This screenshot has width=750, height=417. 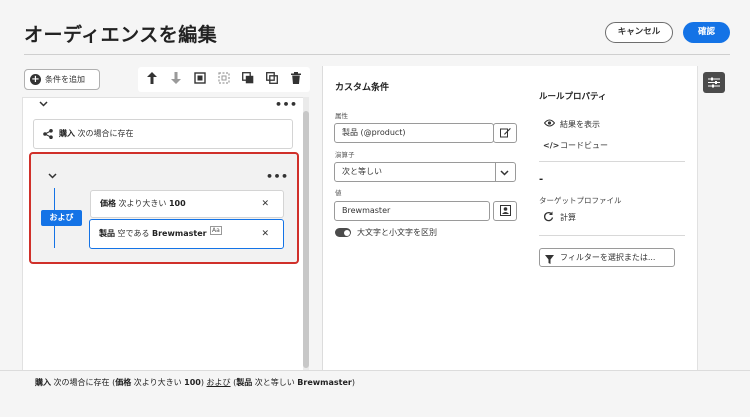 I want to click on copy-icon, so click(x=271, y=79).